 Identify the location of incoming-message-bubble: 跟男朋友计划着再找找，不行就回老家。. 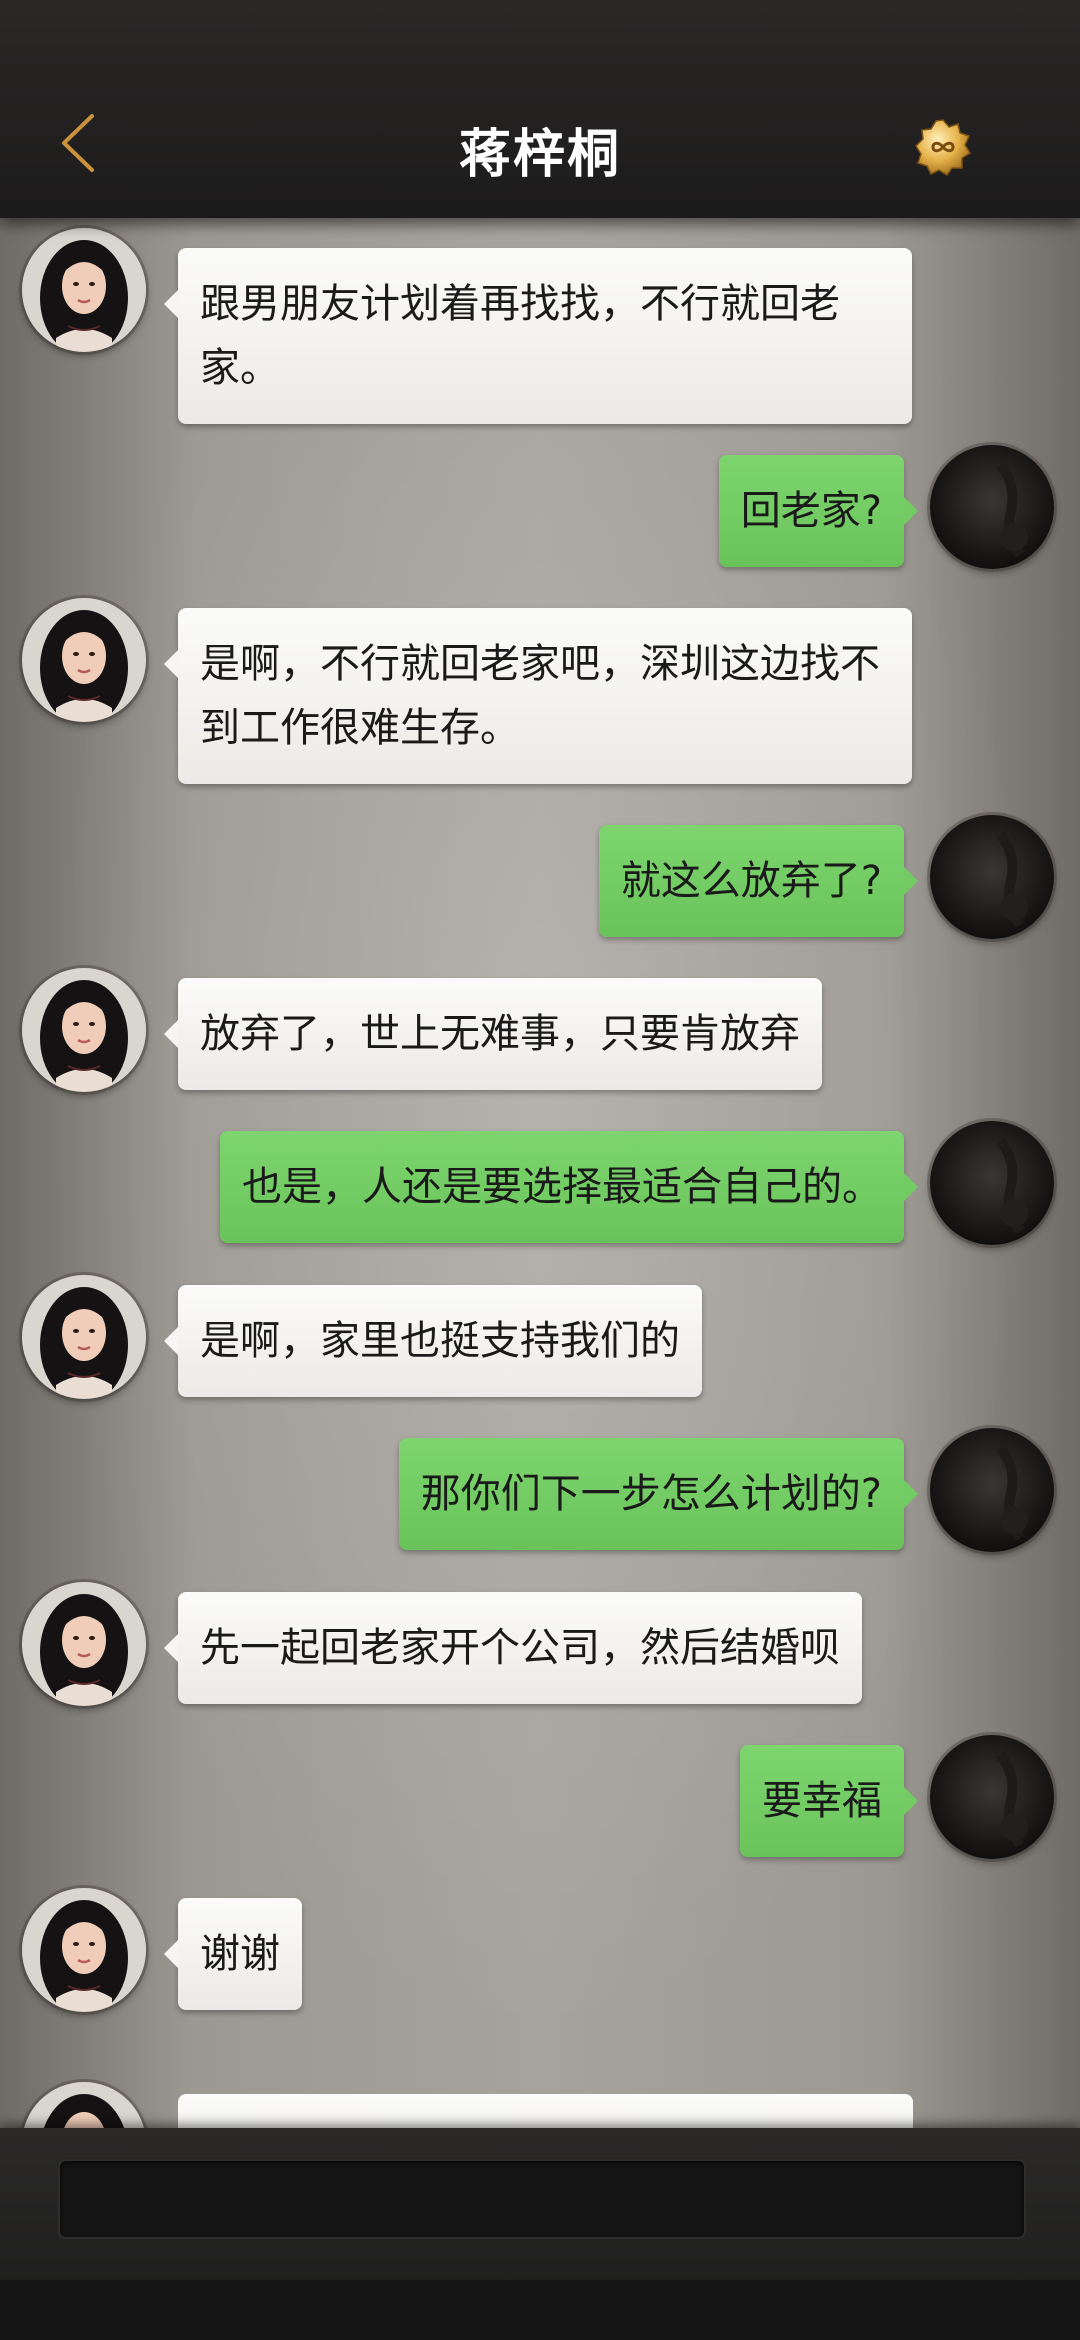
(538, 336).